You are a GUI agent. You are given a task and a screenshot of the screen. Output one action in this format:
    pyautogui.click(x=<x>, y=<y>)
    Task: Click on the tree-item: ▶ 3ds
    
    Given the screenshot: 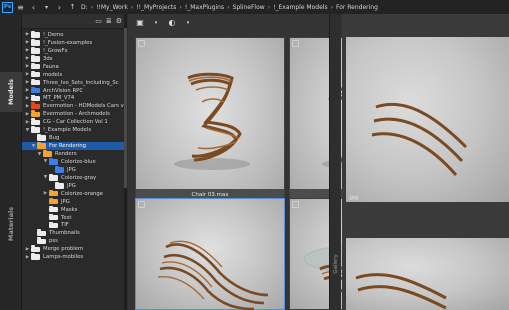 What is the action you would take?
    pyautogui.click(x=74, y=58)
    